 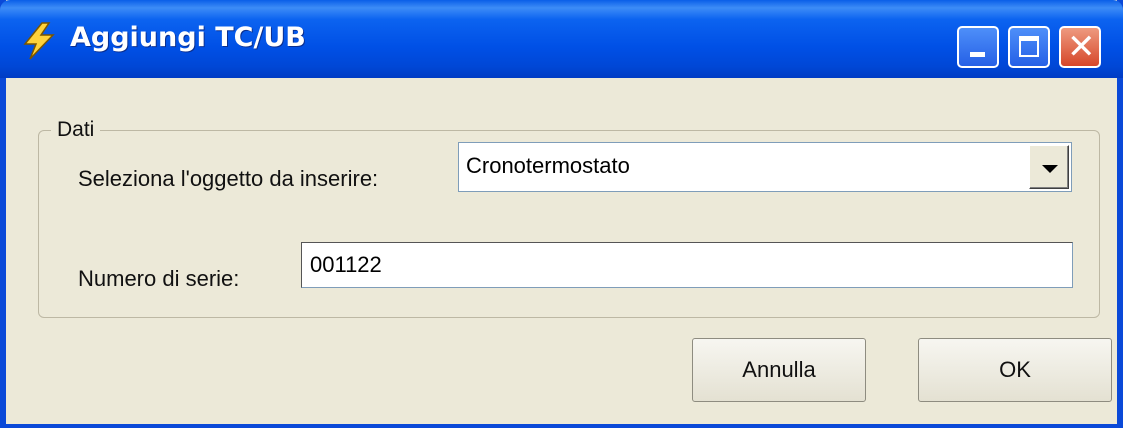 I want to click on serial-number-input, so click(x=687, y=265).